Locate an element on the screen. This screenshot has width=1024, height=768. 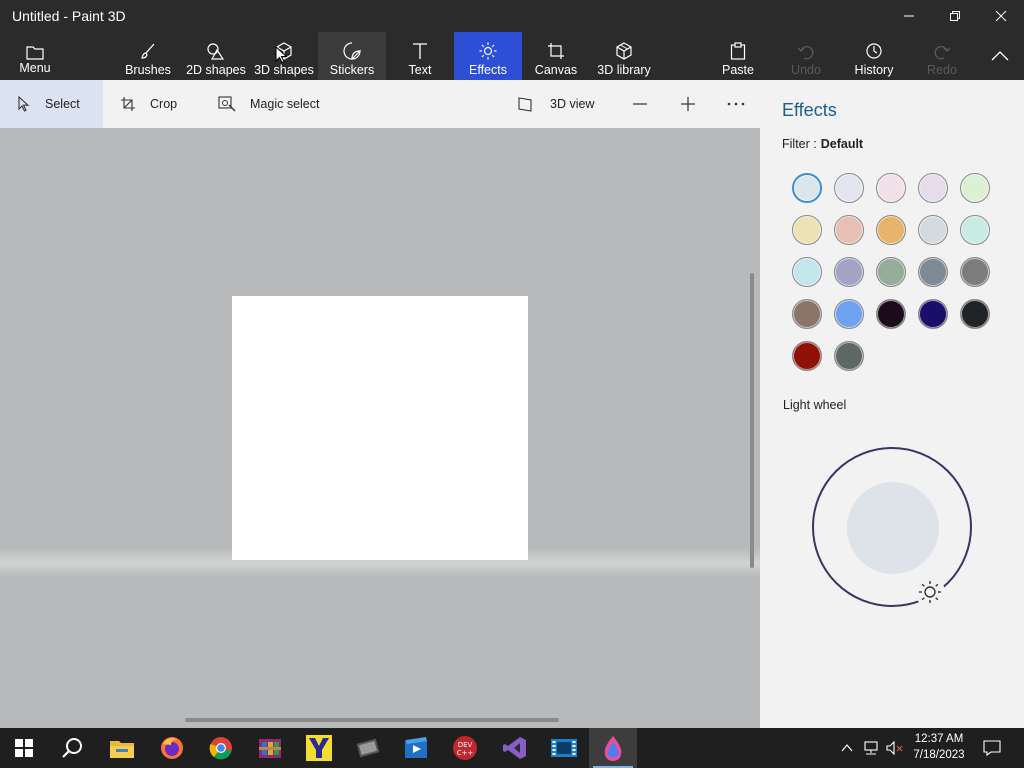
crop-icon is located at coordinates (128, 104).